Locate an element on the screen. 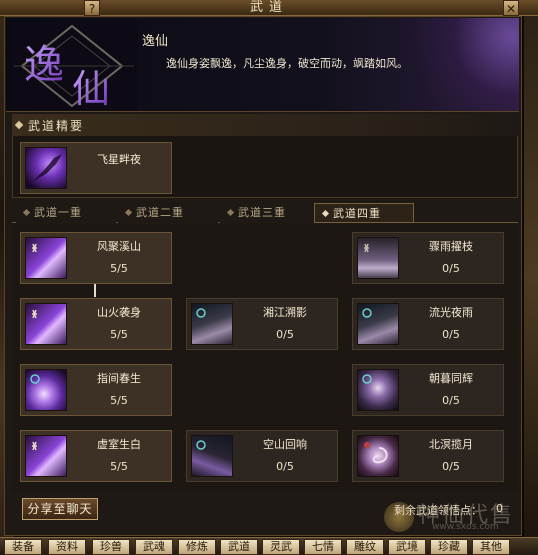 The image size is (538, 555). menu-item-martial-realm: 武境 is located at coordinates (407, 547).